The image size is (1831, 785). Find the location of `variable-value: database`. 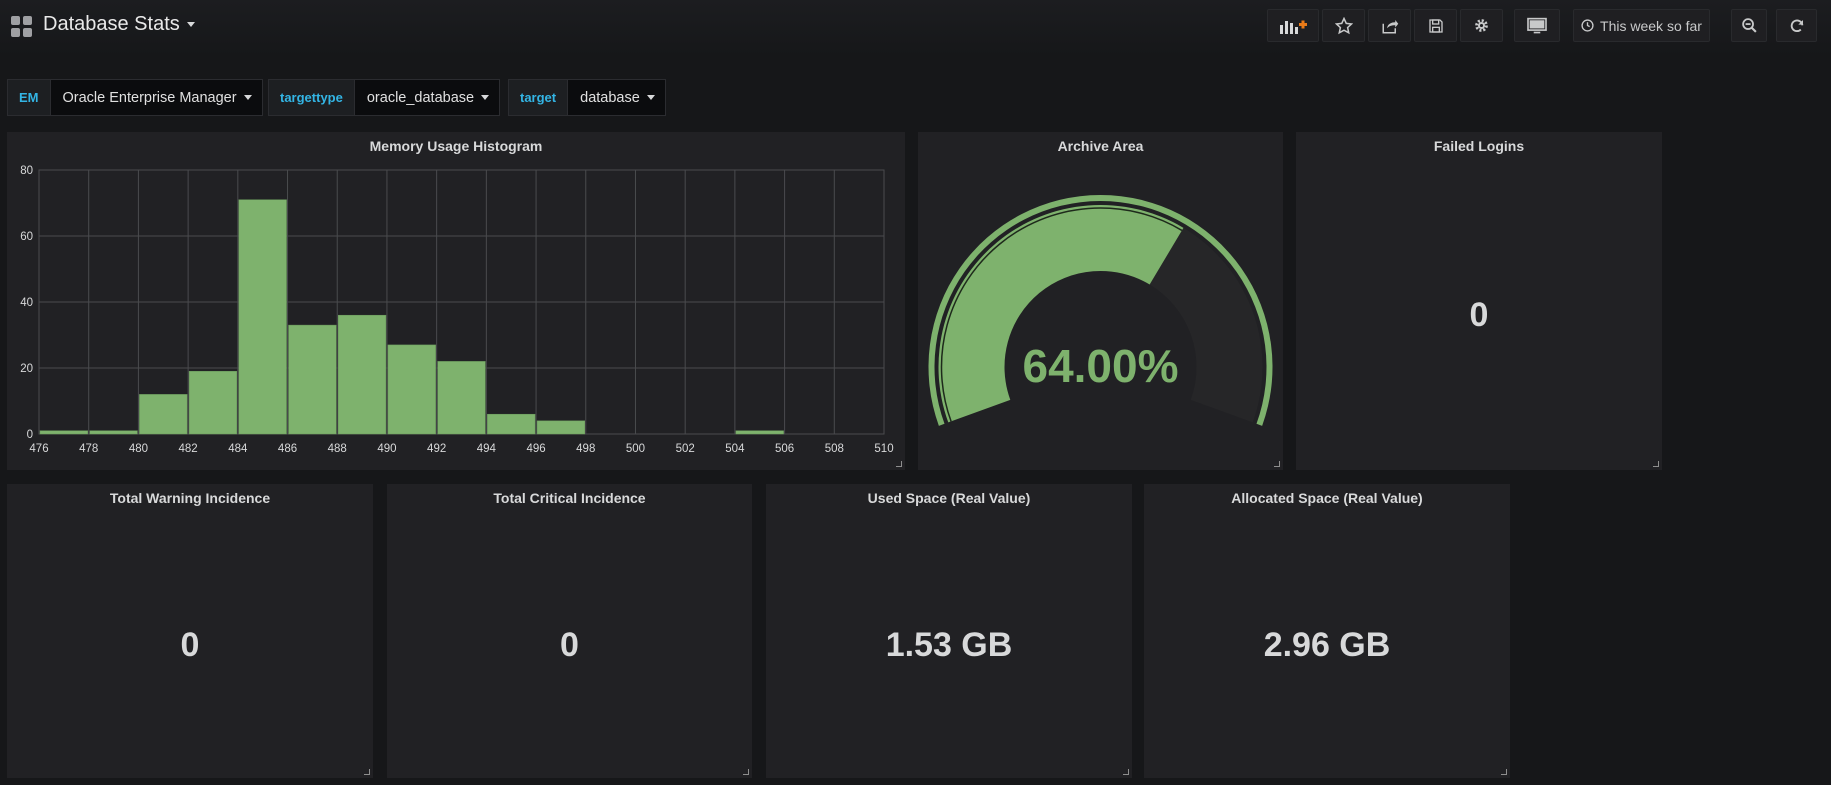

variable-value: database is located at coordinates (610, 97).